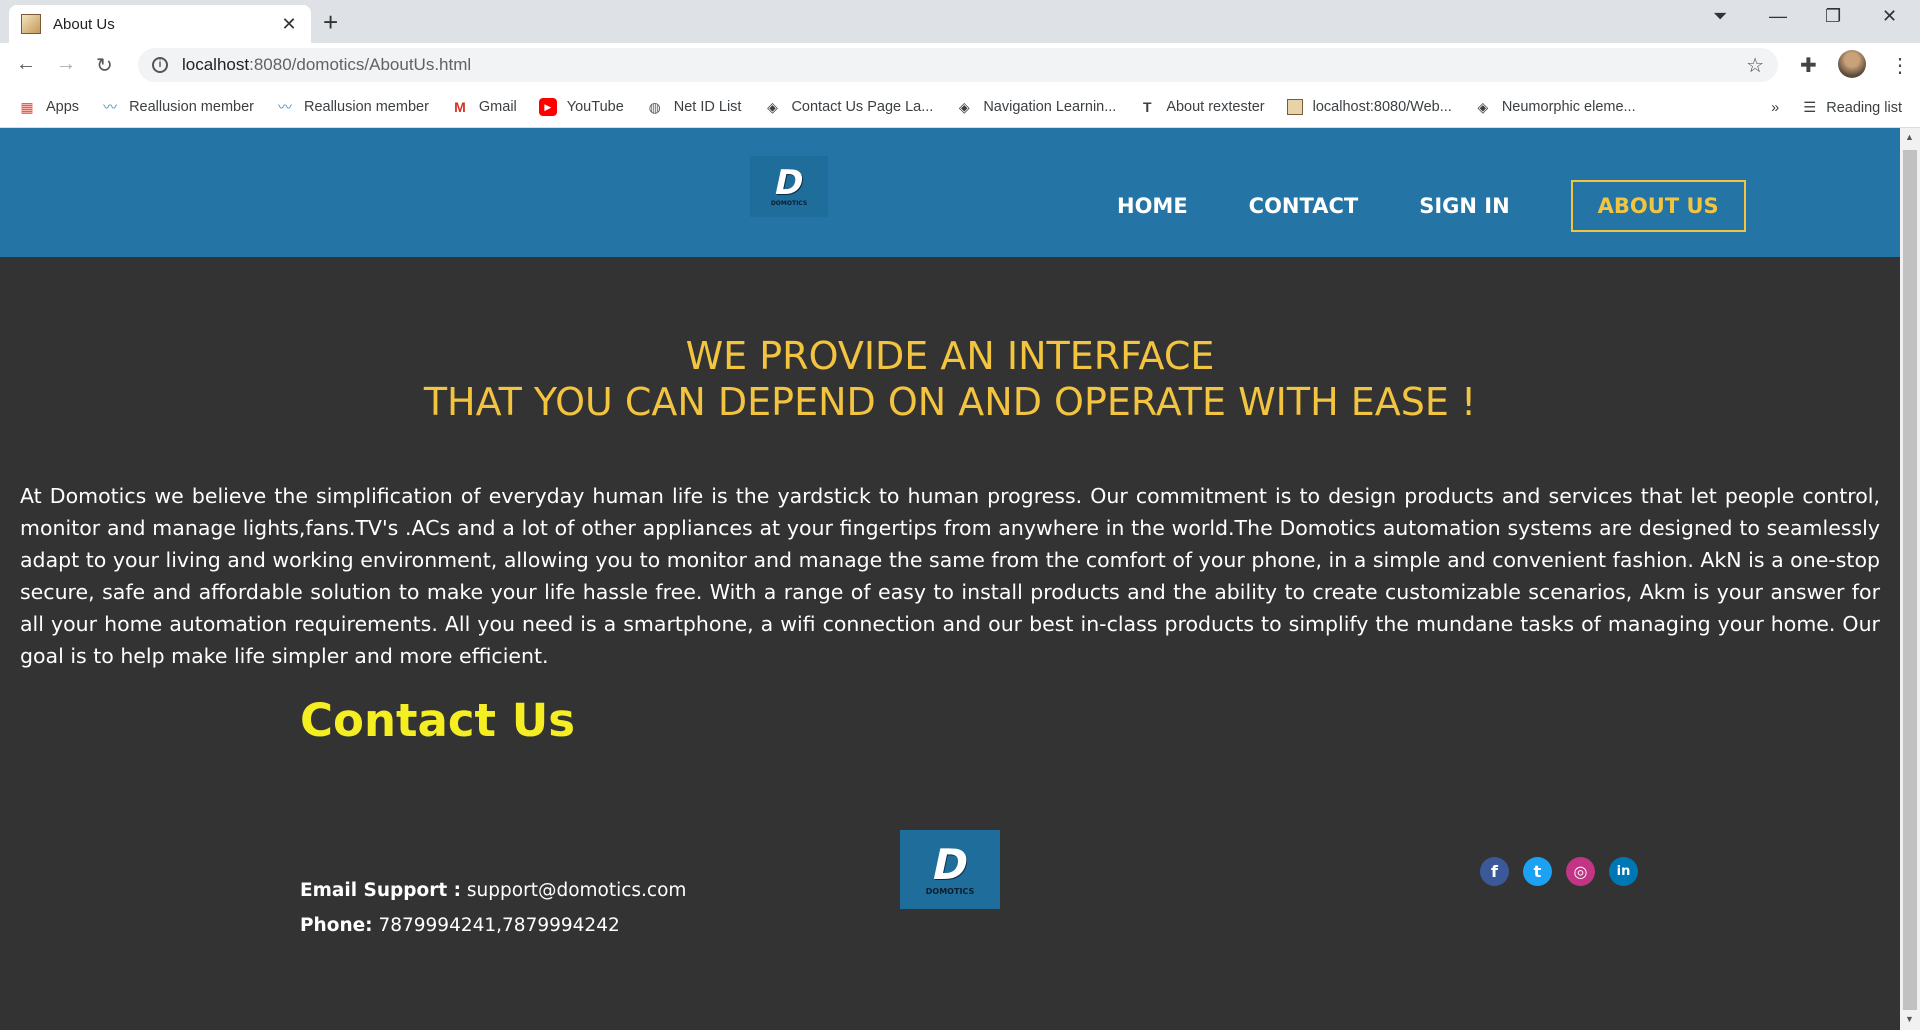  Describe the element at coordinates (1494, 871) in the screenshot. I see `facebook-icon: f` at that location.